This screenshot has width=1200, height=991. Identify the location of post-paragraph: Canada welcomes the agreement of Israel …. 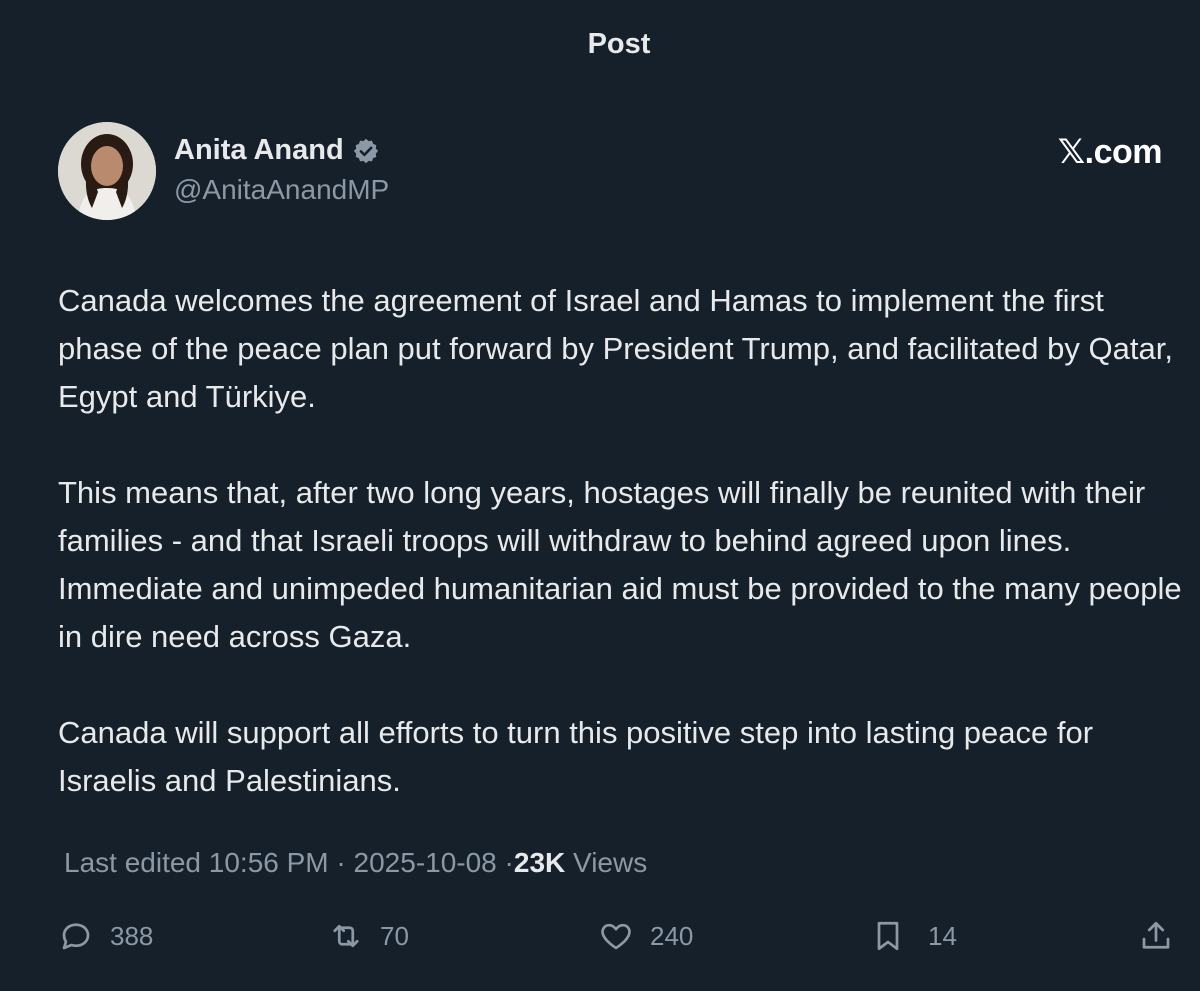
(615, 348).